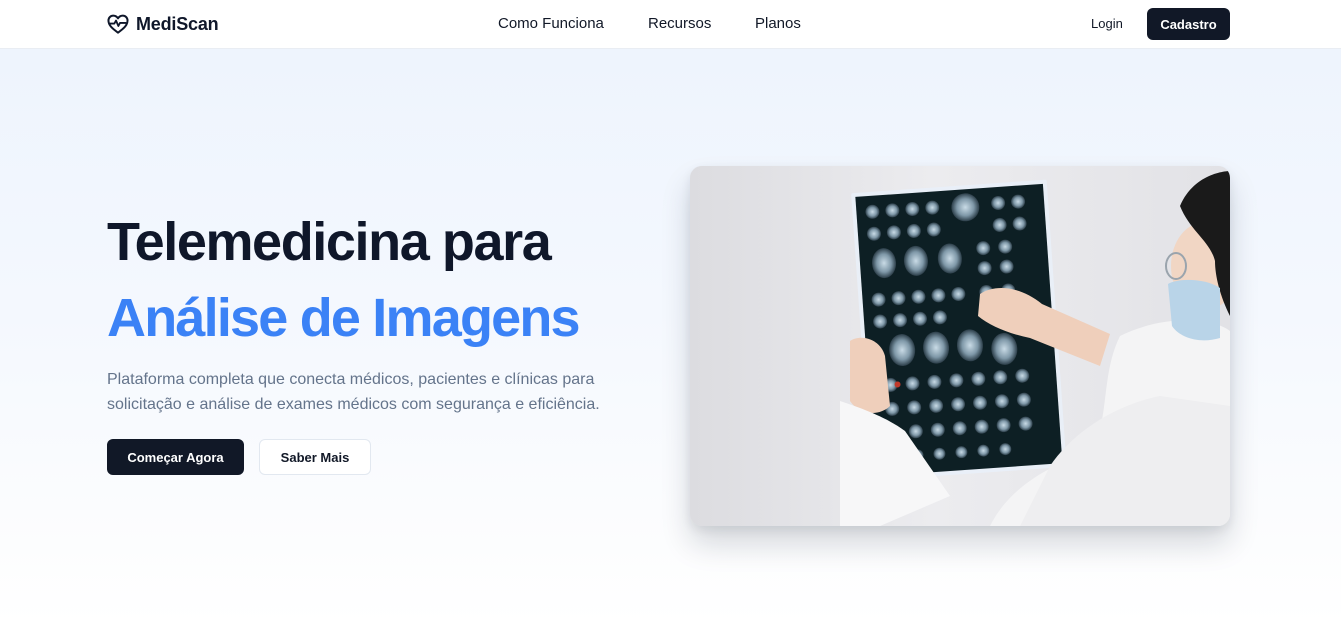 The height and width of the screenshot is (625, 1341). I want to click on hero-title: Telemedicina para, so click(329, 242).